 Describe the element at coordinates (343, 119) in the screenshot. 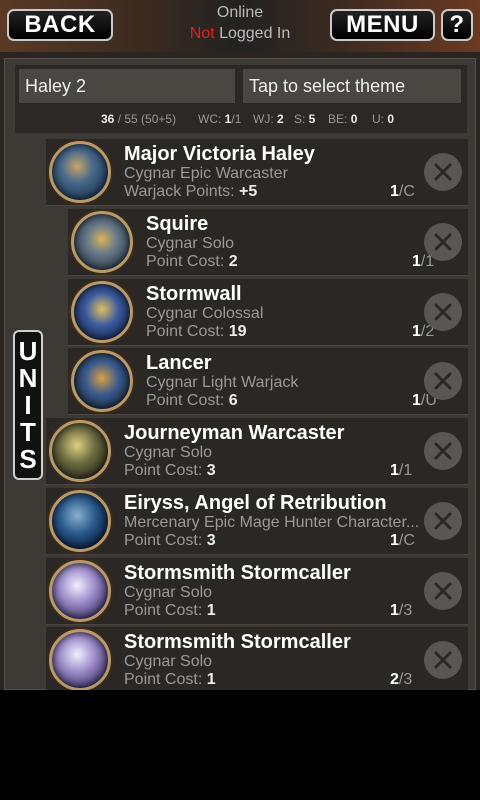

I see `be-stat: BE: 0` at that location.